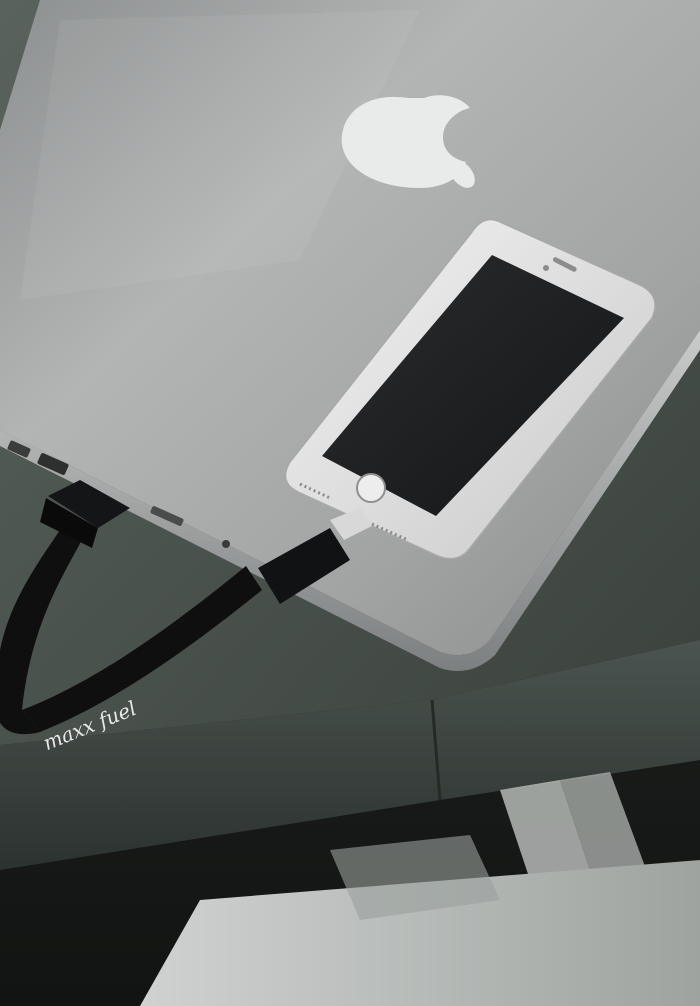 The width and height of the screenshot is (700, 1006). What do you see at coordinates (371, 488) in the screenshot?
I see `home-button` at bounding box center [371, 488].